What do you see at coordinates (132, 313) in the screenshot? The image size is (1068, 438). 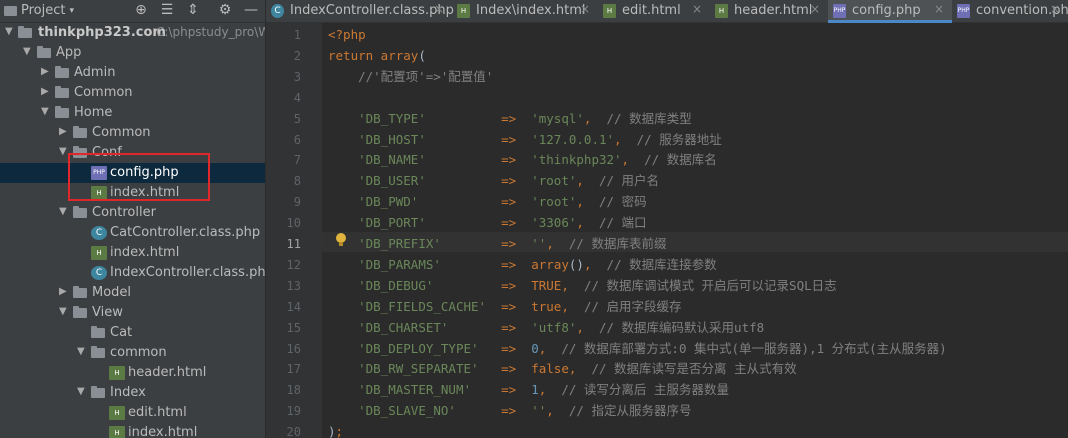 I see `tree-folder: ▼ View` at bounding box center [132, 313].